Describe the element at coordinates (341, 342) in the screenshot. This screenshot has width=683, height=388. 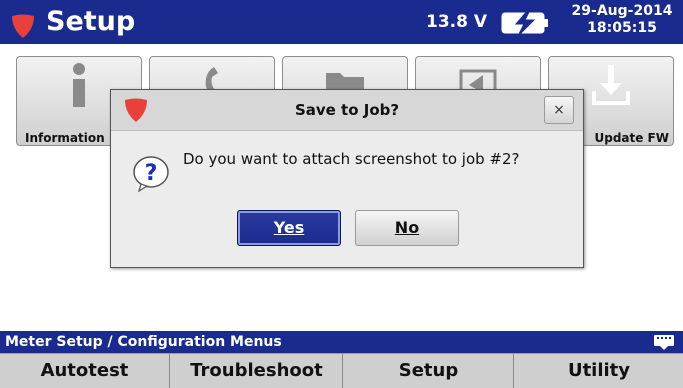
I see `breadcrumb-bar: Meter Setup / Configuration Menus` at that location.